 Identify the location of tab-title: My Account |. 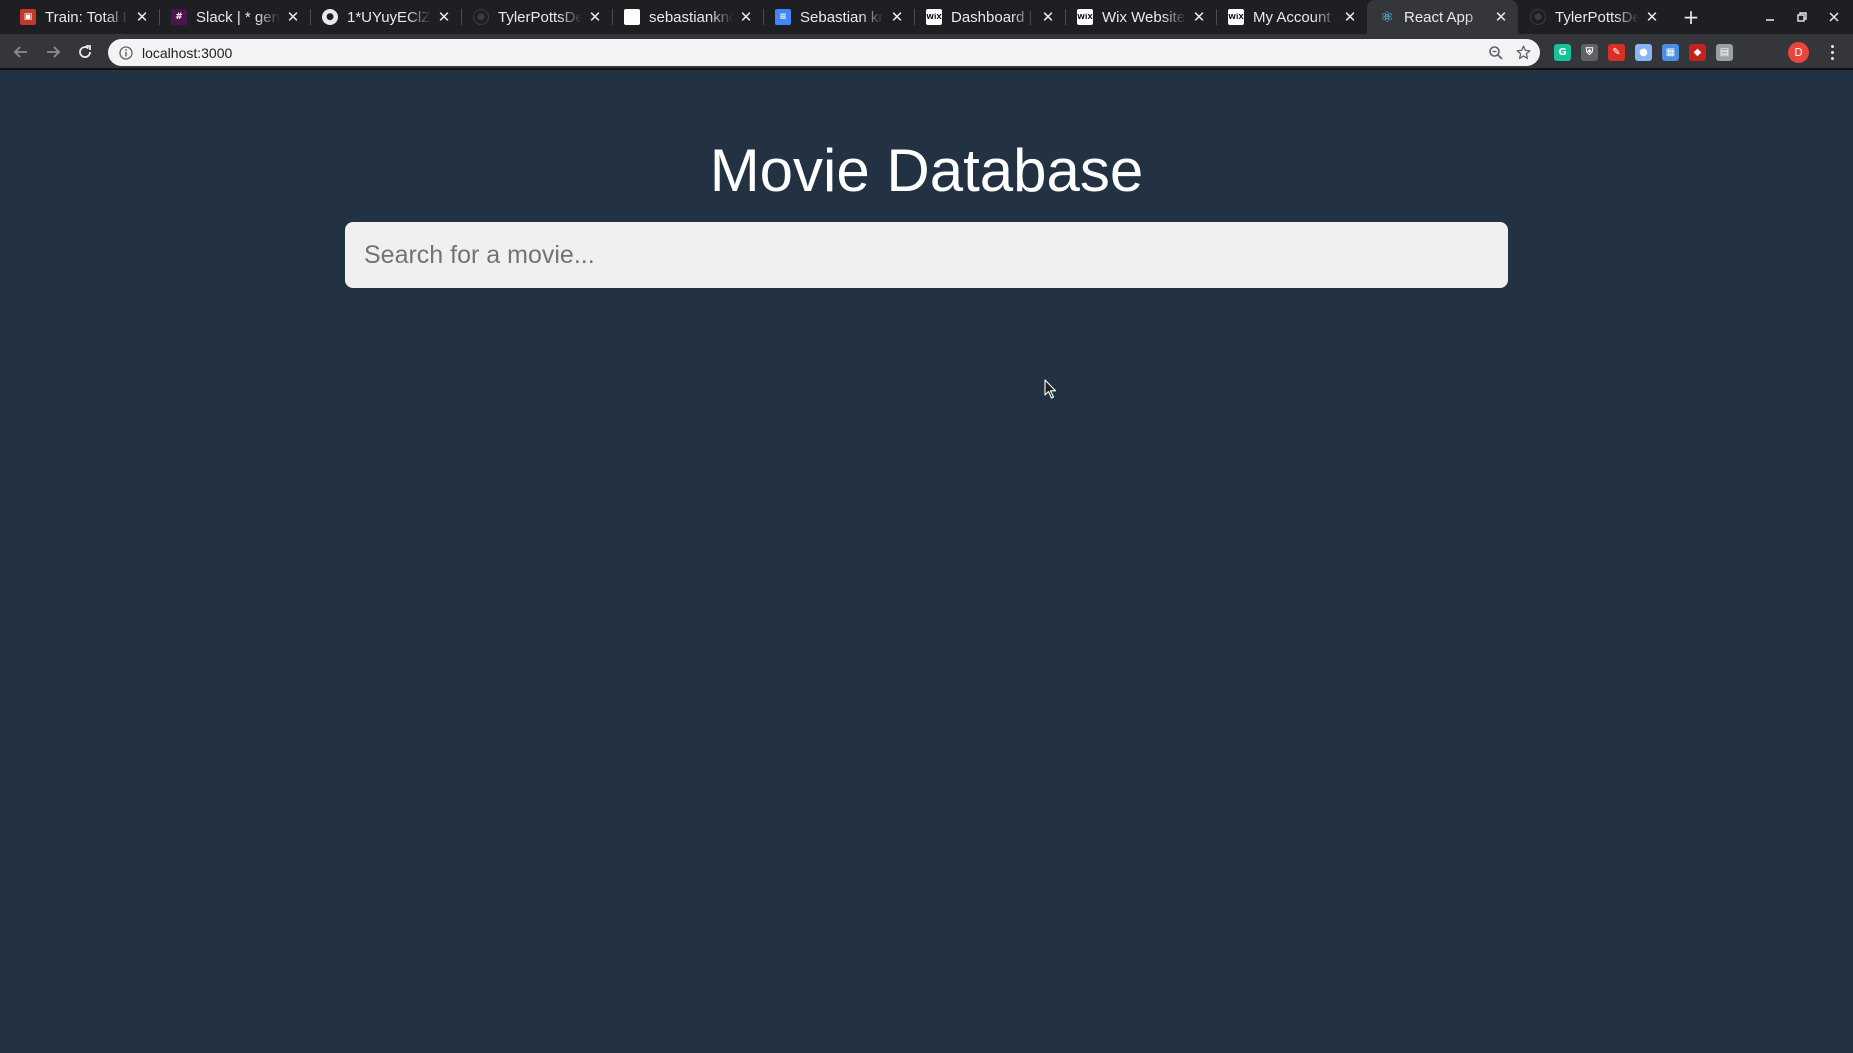
(1295, 17).